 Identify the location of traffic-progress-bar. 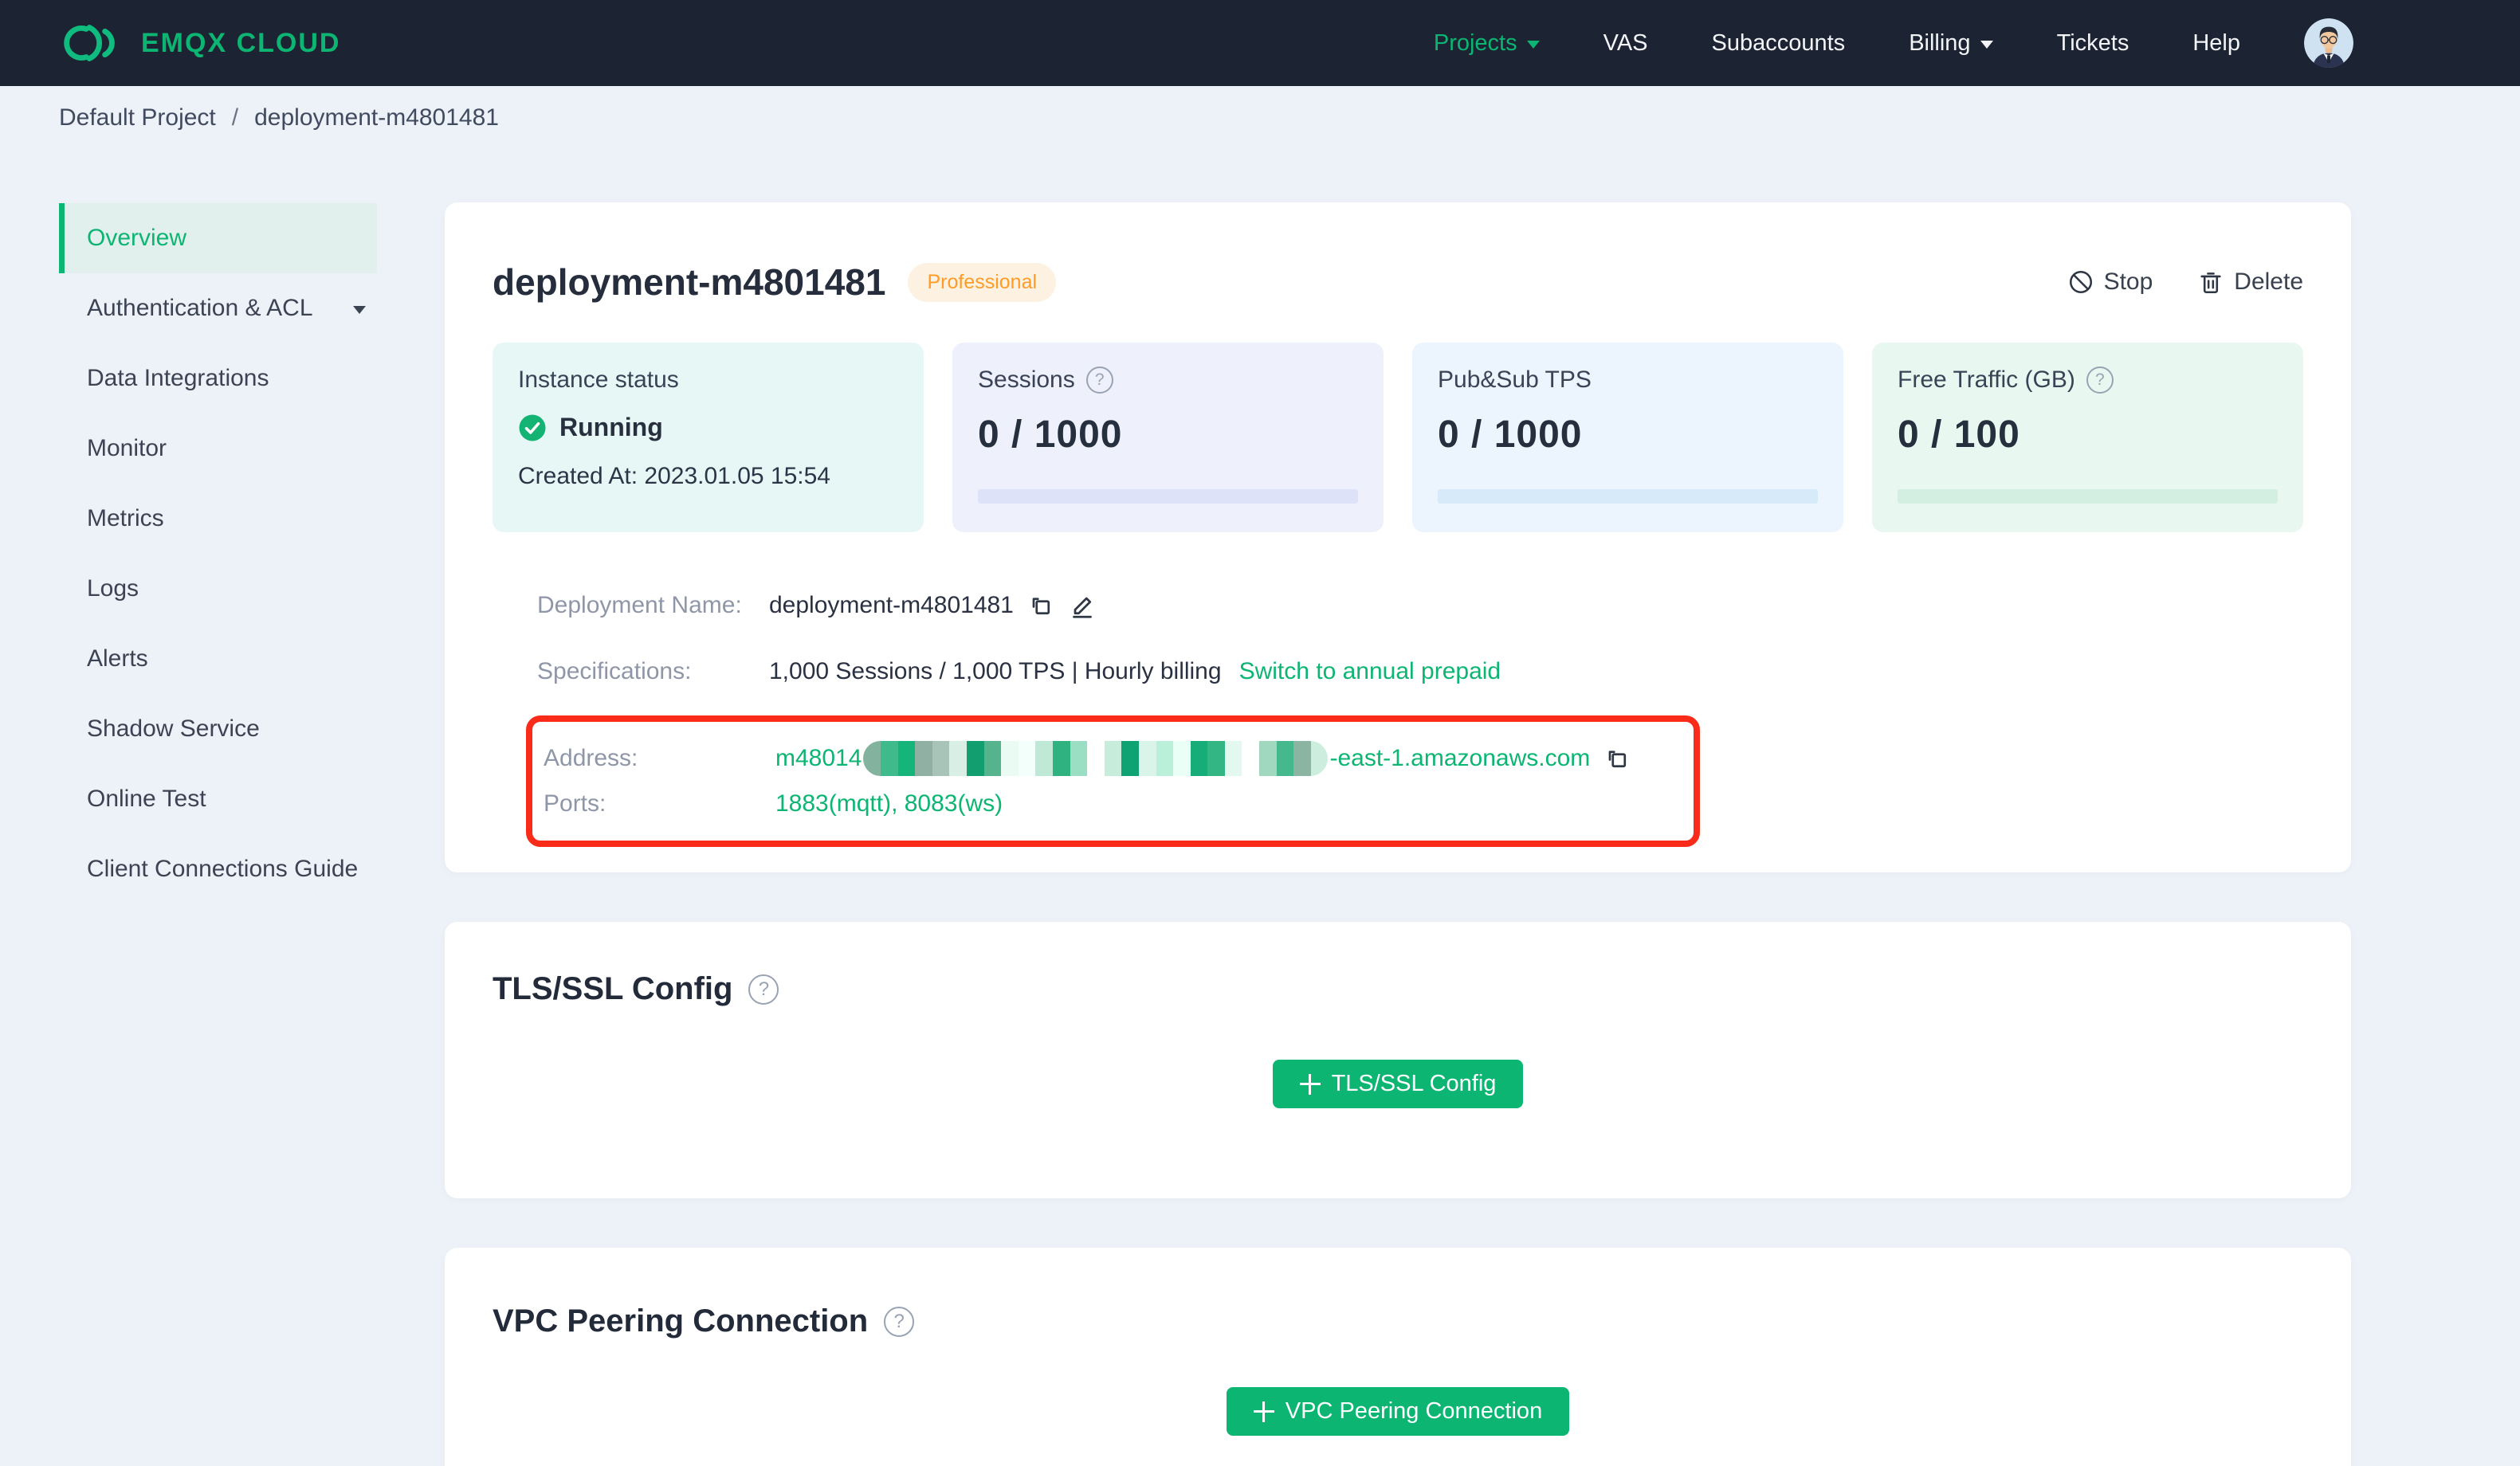
(2088, 496).